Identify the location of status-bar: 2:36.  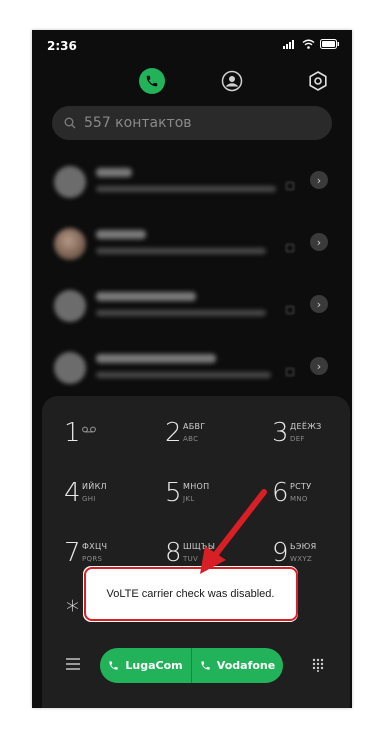
(192, 45).